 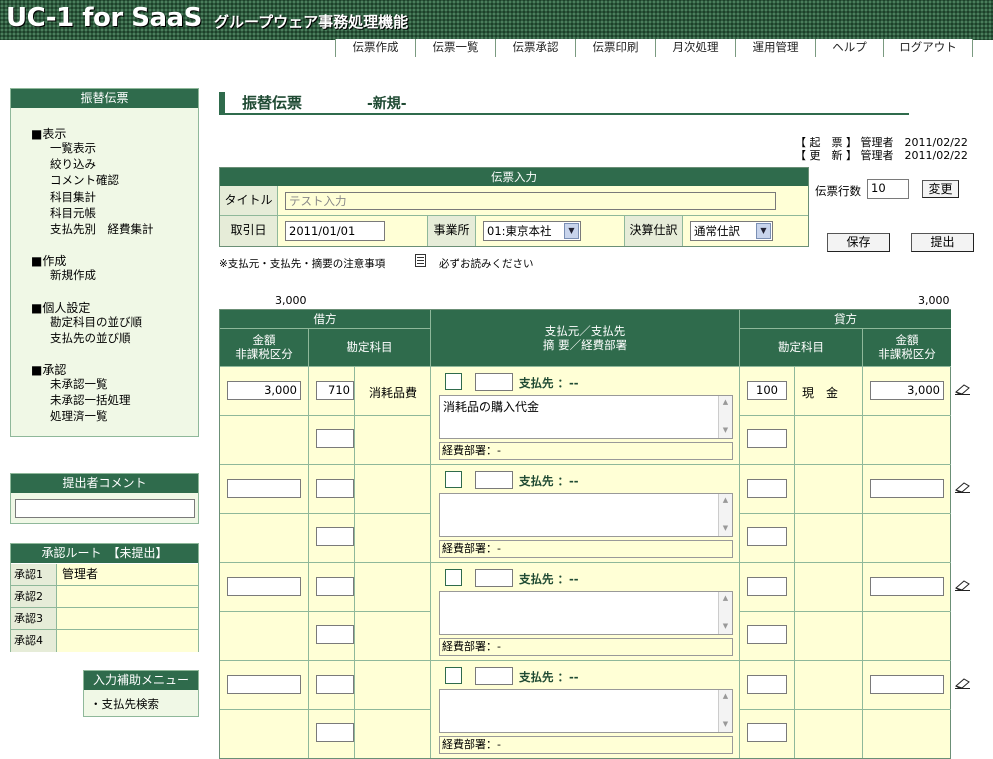 What do you see at coordinates (335, 390) in the screenshot?
I see `debit-code-input: 710` at bounding box center [335, 390].